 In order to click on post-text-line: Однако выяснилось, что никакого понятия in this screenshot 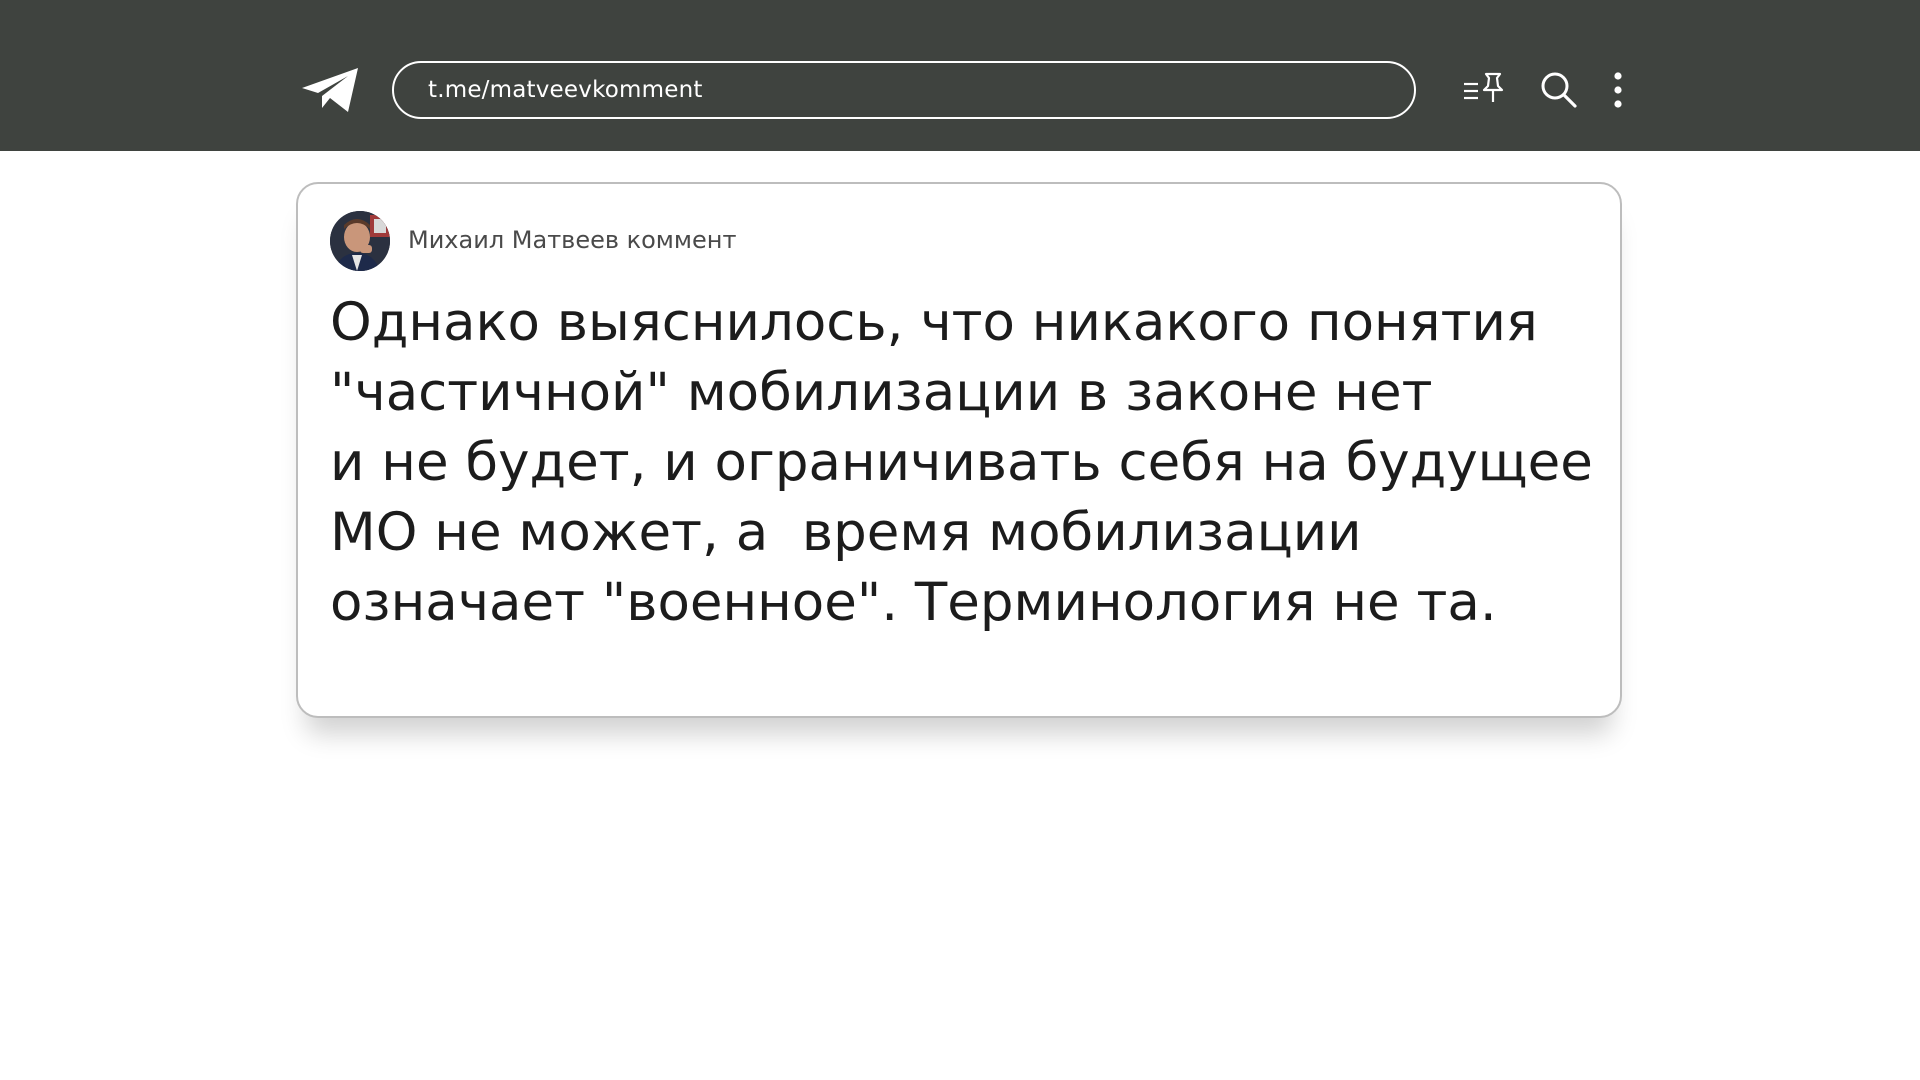, I will do `click(934, 322)`.